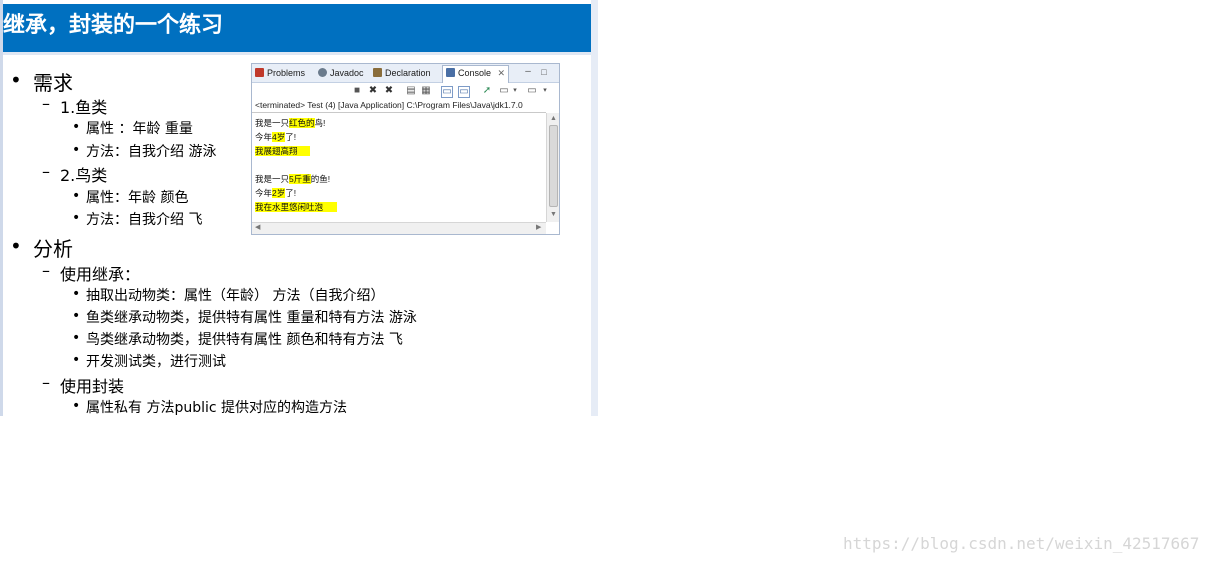  What do you see at coordinates (297, 53) in the screenshot?
I see `title-underline` at bounding box center [297, 53].